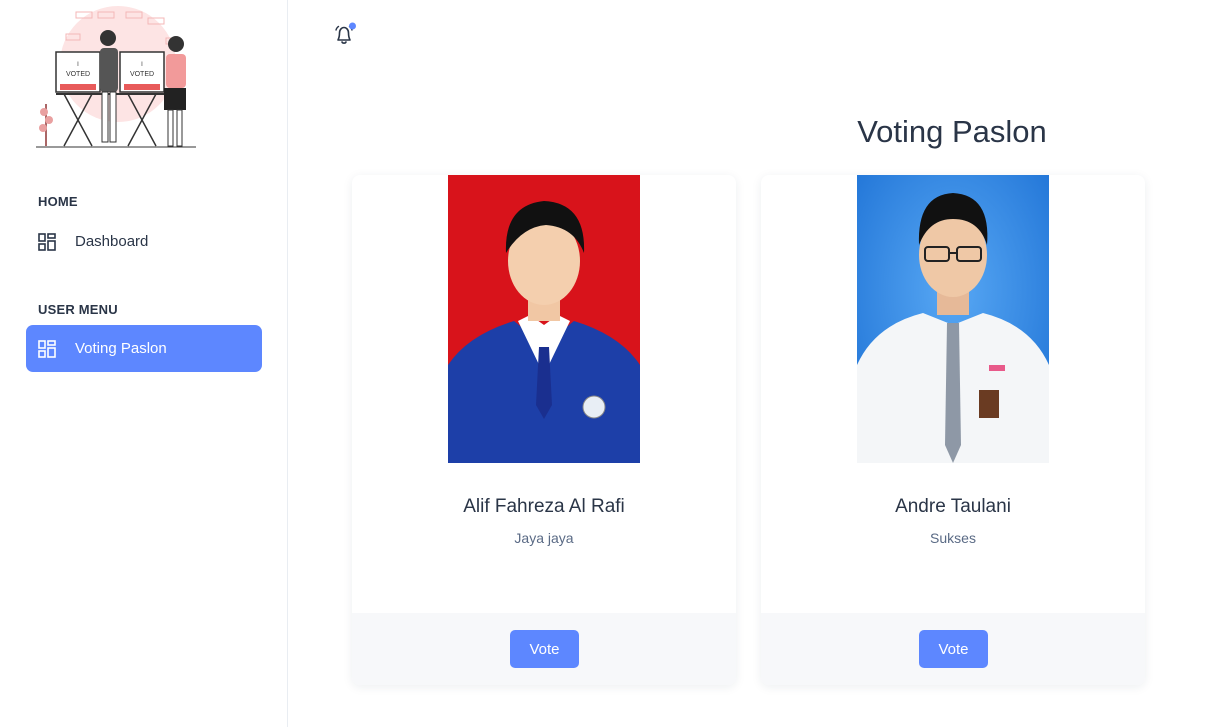 The width and height of the screenshot is (1205, 727). What do you see at coordinates (117, 78) in the screenshot?
I see `voting-illustration-logo: I VOTED I VOTED` at bounding box center [117, 78].